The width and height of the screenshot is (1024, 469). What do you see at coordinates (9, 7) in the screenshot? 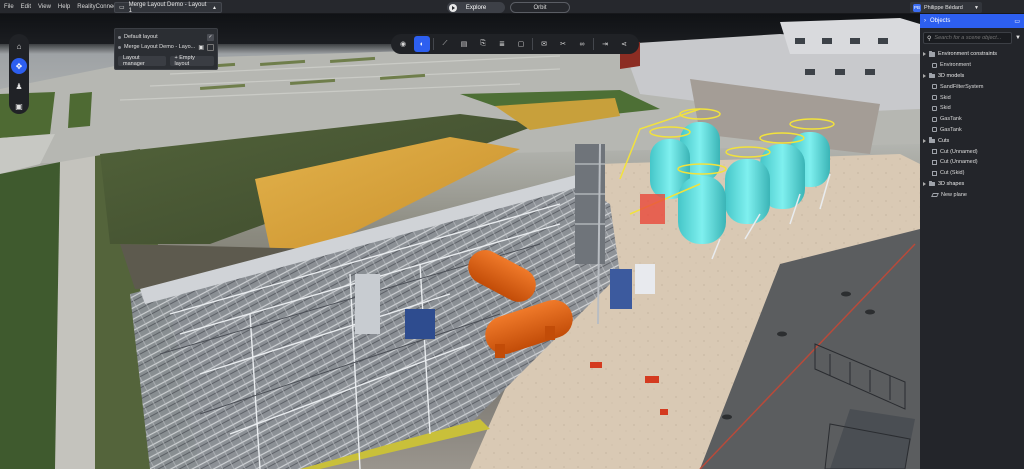
I see `menu-file: File` at bounding box center [9, 7].